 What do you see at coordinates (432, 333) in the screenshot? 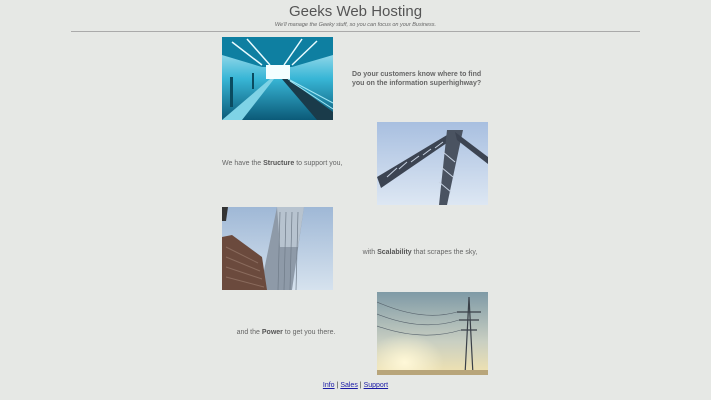
I see `power-pylon-photo` at bounding box center [432, 333].